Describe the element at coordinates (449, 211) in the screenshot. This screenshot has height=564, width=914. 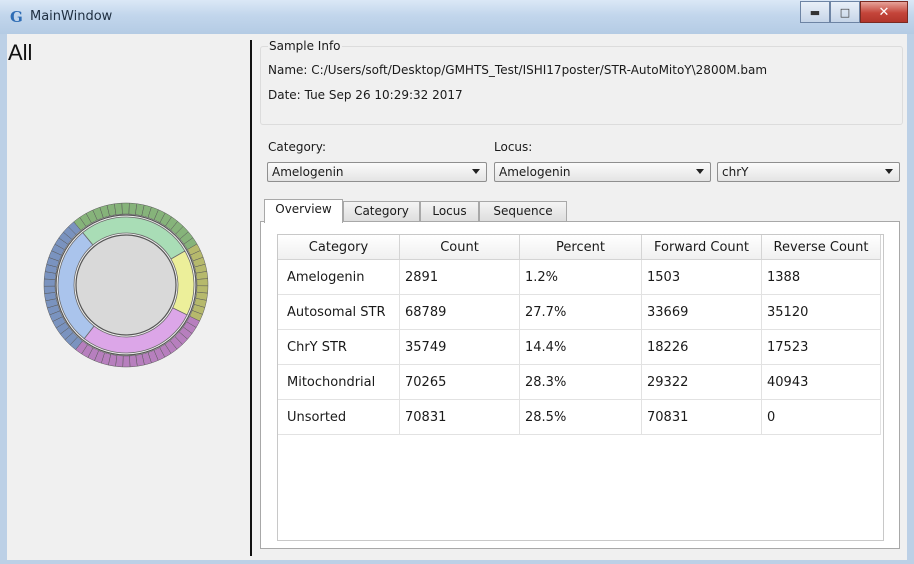
I see `tab-locus: Locus` at that location.